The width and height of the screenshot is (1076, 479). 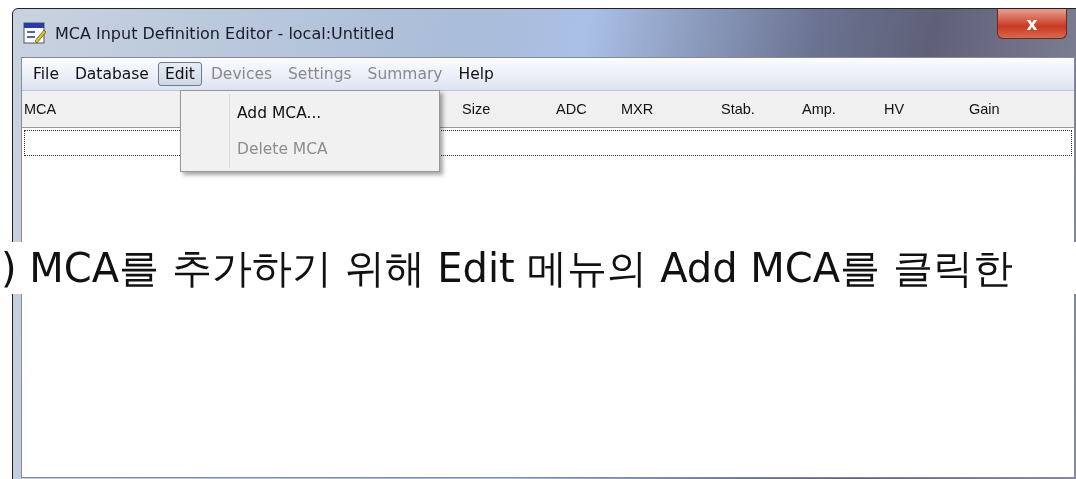 I want to click on column-header: Stab., so click(x=738, y=109).